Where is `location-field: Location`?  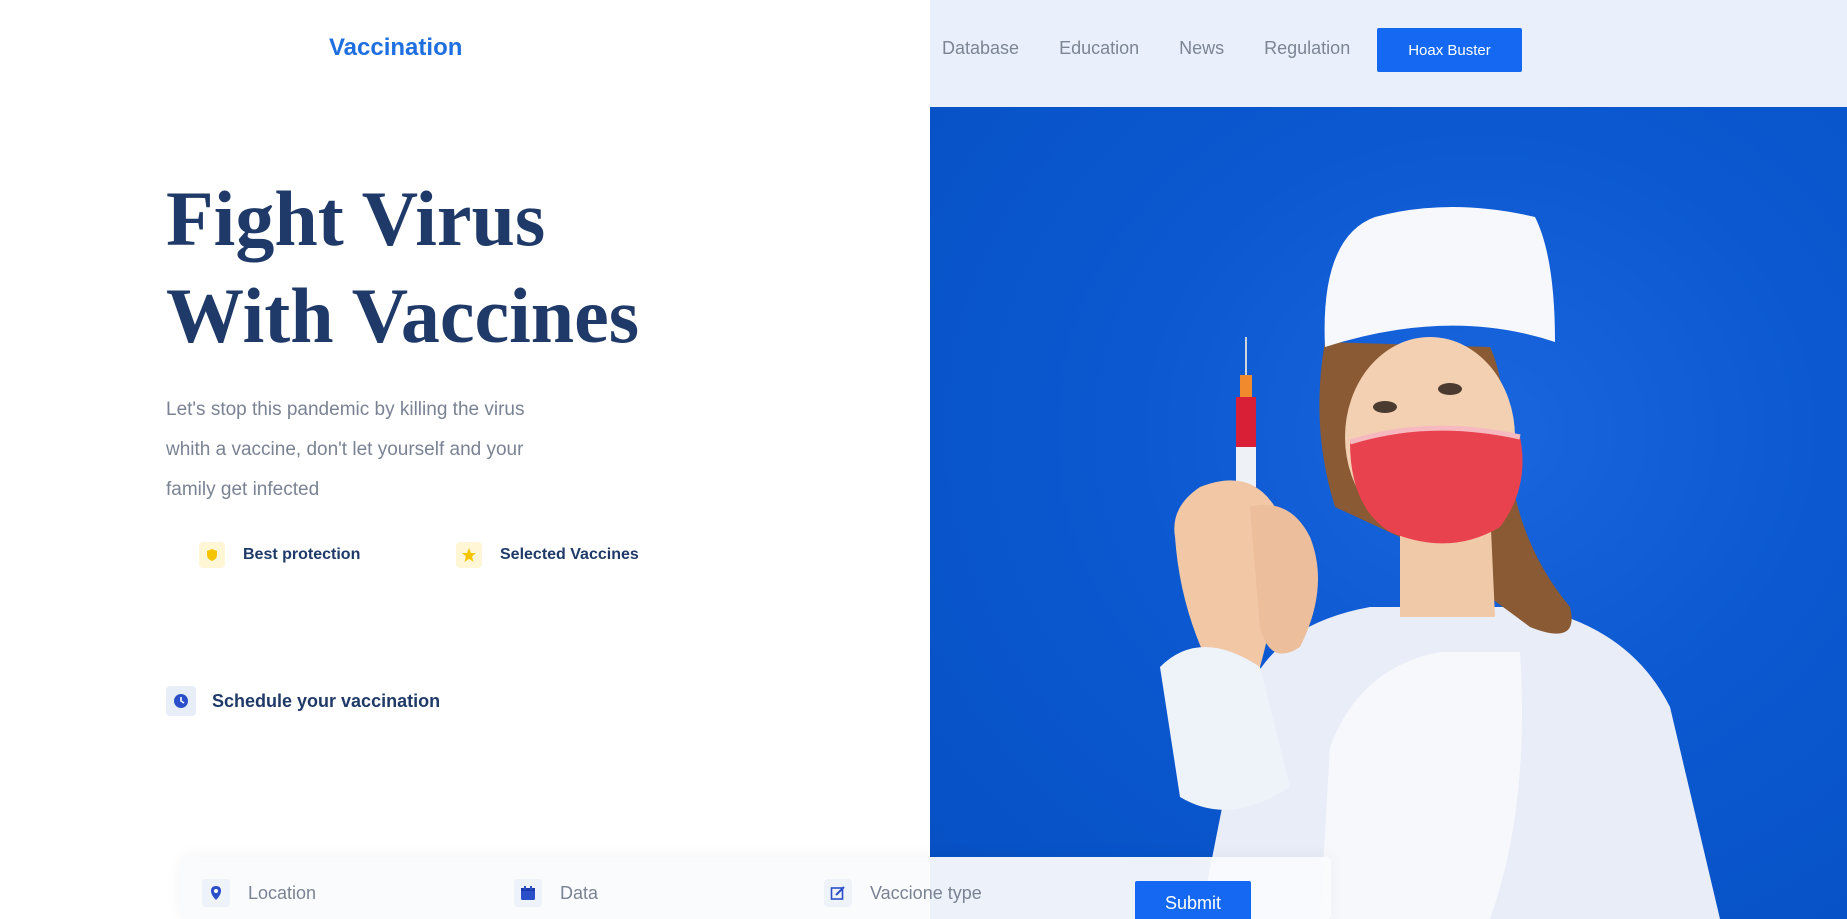
location-field: Location is located at coordinates (259, 893).